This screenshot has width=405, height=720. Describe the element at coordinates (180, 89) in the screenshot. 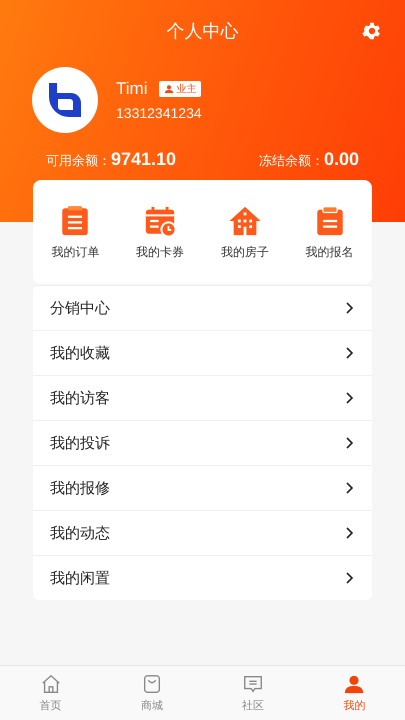

I see `role-badge: 业主` at that location.